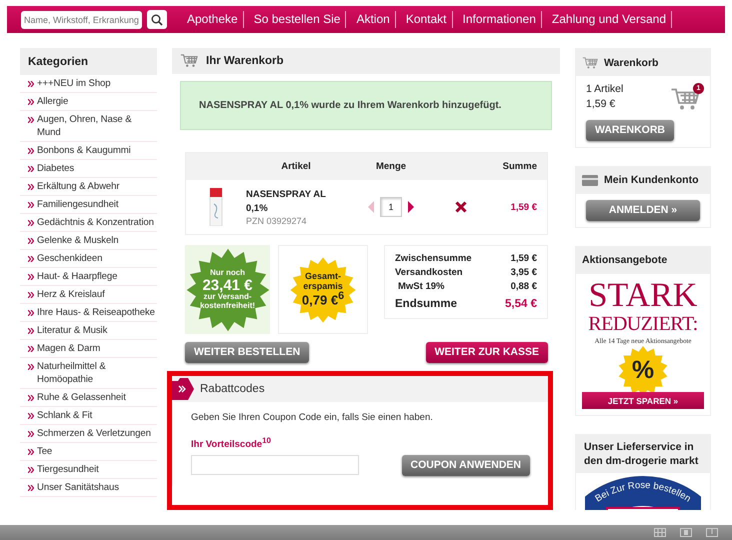  I want to click on category-link: Tee, so click(88, 452).